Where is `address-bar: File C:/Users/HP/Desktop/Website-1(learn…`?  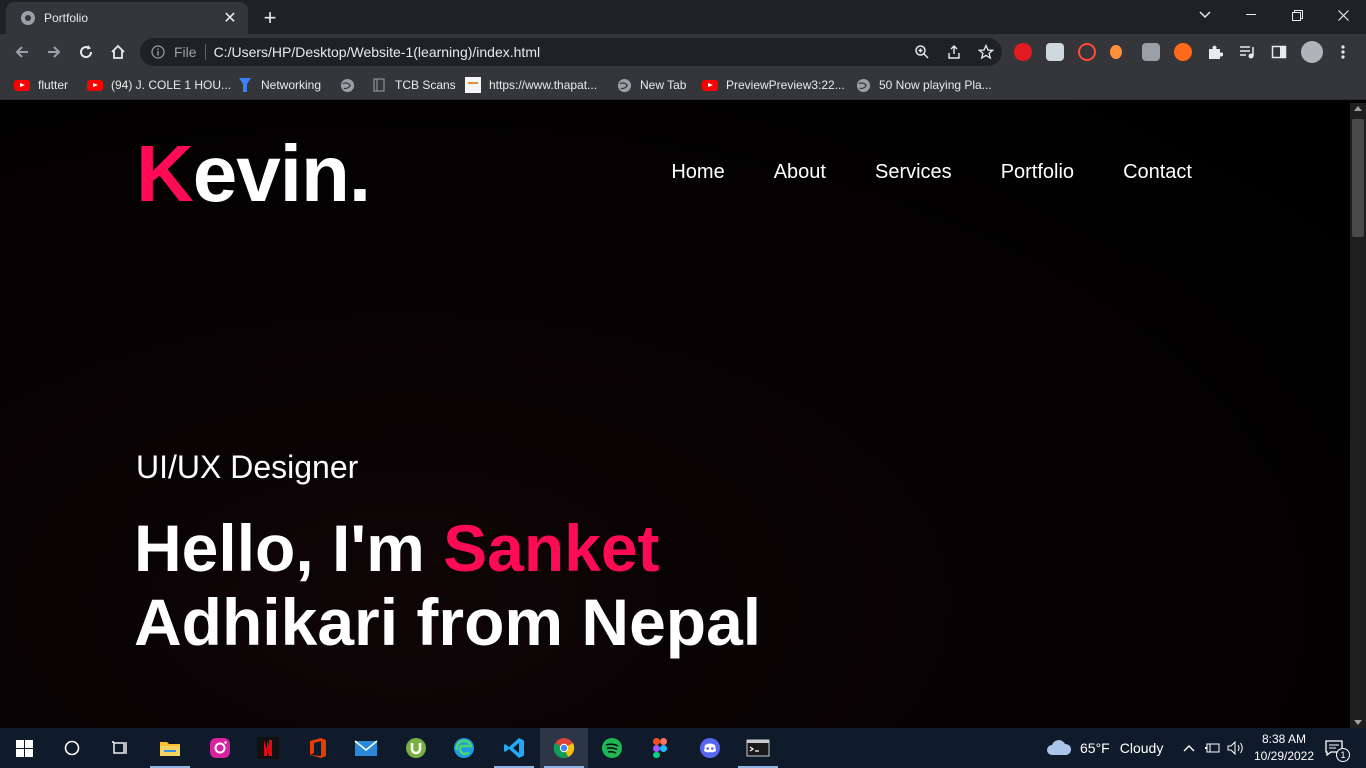
address-bar: File C:/Users/HP/Desktop/Website-1(learn… is located at coordinates (571, 52).